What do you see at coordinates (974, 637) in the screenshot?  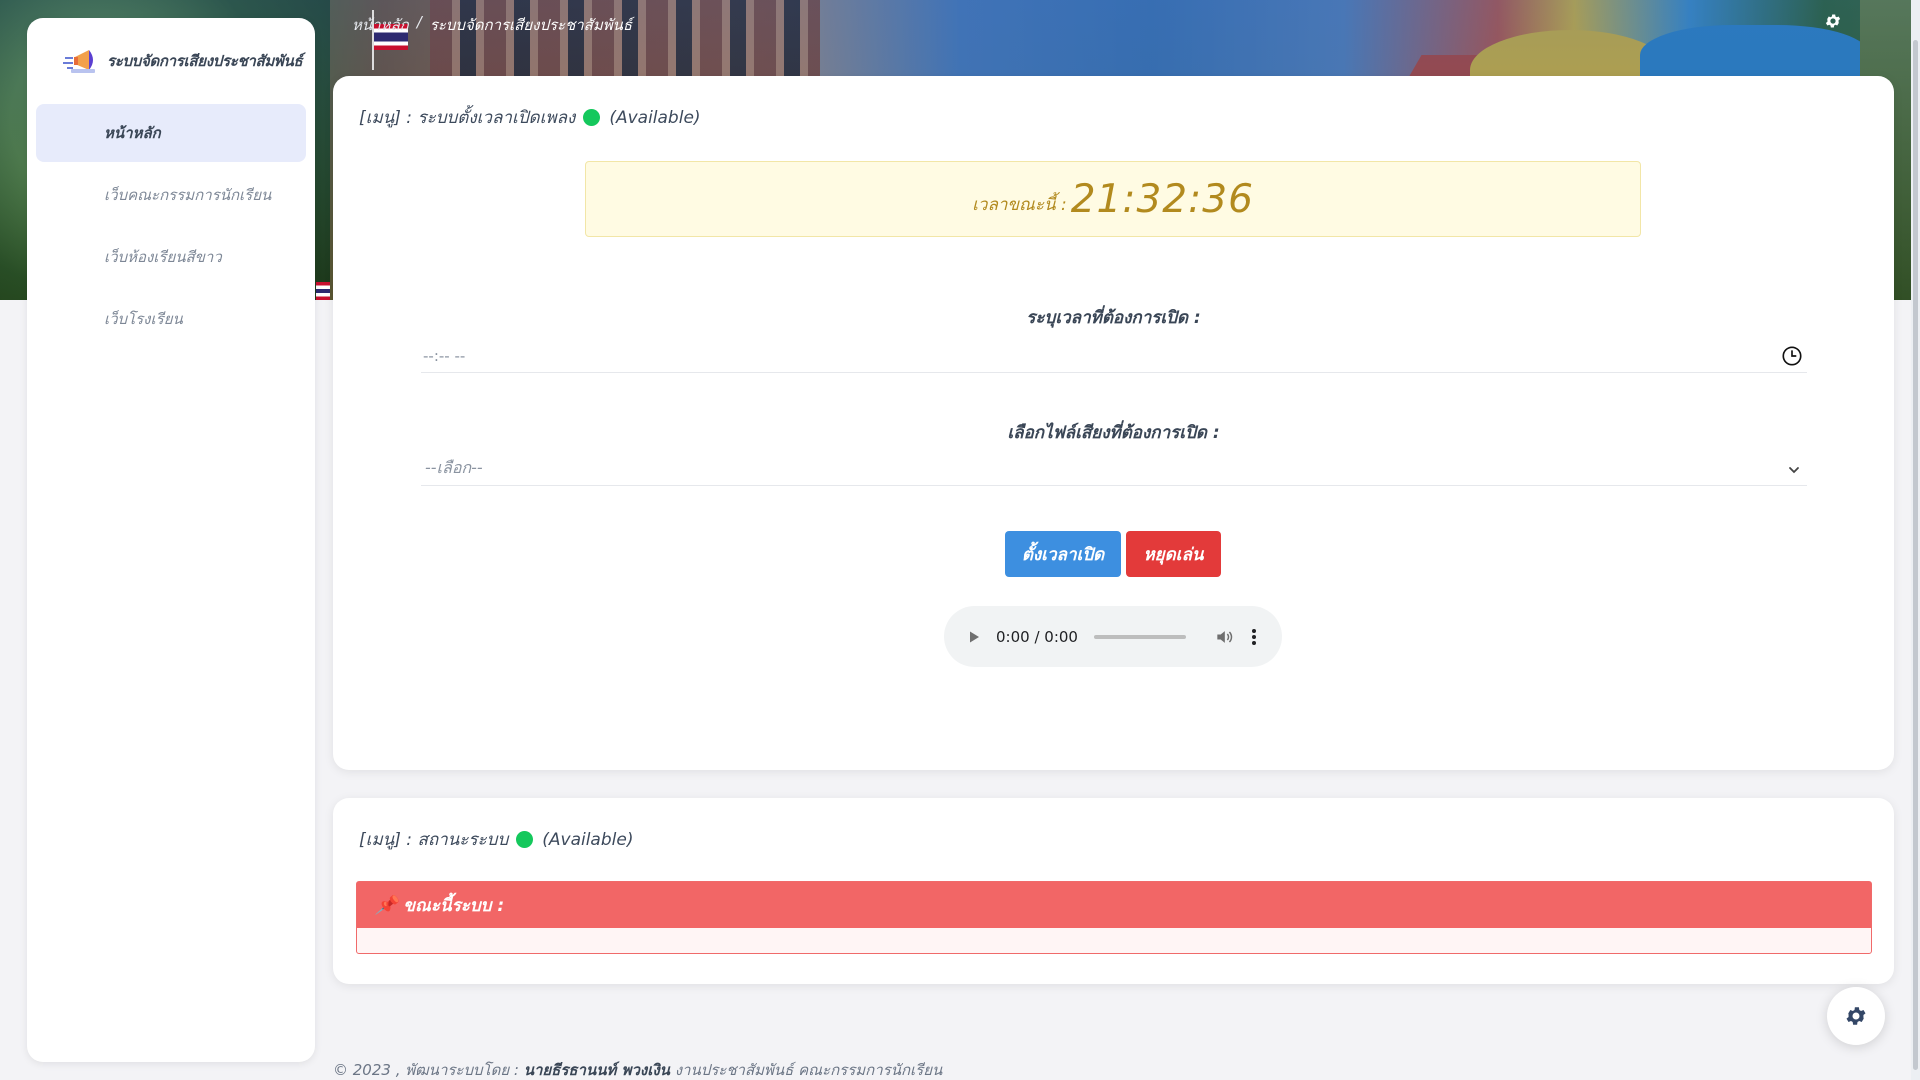 I see `play-icon` at bounding box center [974, 637].